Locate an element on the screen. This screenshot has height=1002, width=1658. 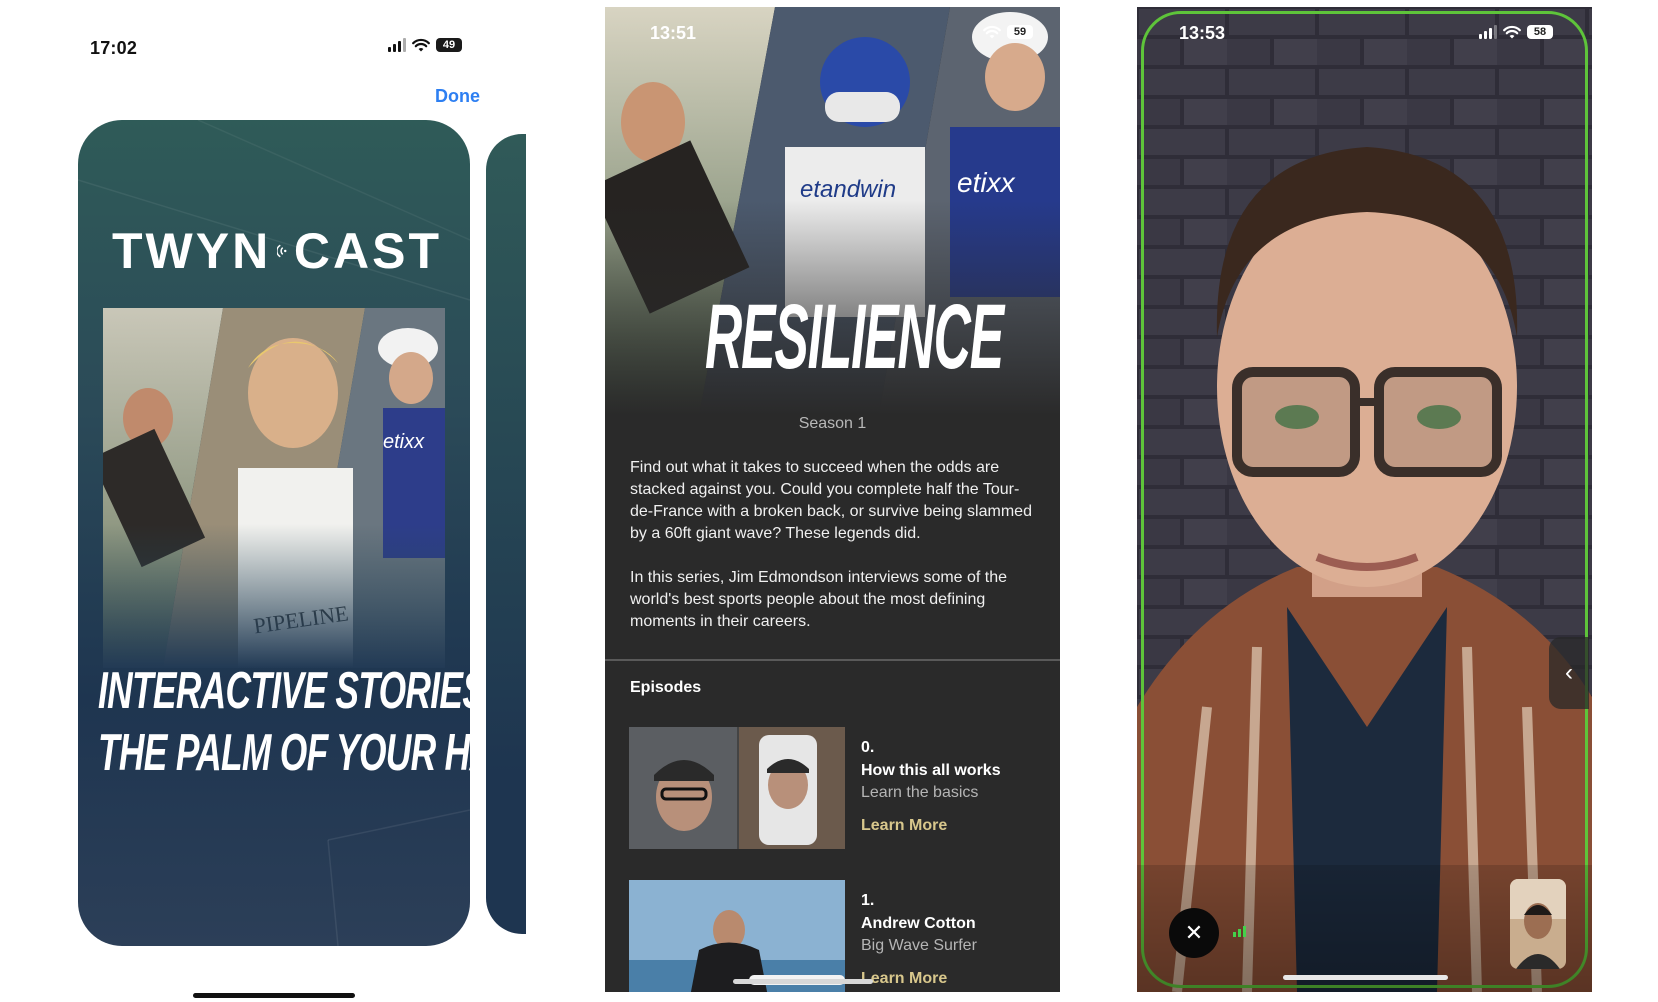
twyncast-logo: TWYN CAST is located at coordinates (277, 251).